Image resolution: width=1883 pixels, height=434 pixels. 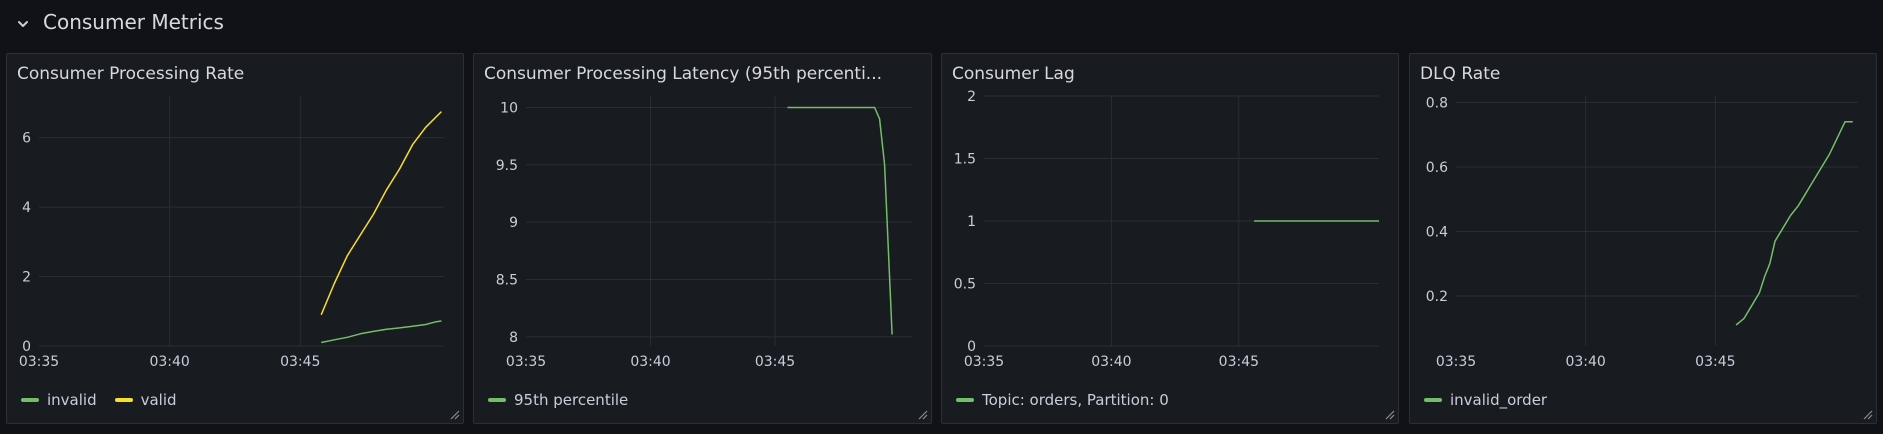 What do you see at coordinates (513, 223) in the screenshot?
I see `y-tick-label: 9` at bounding box center [513, 223].